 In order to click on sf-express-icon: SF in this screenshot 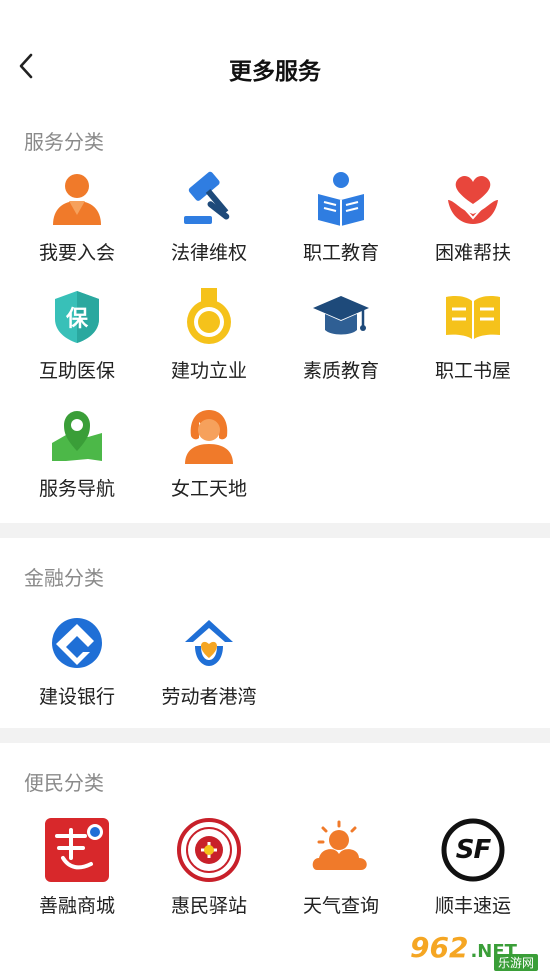, I will do `click(473, 850)`.